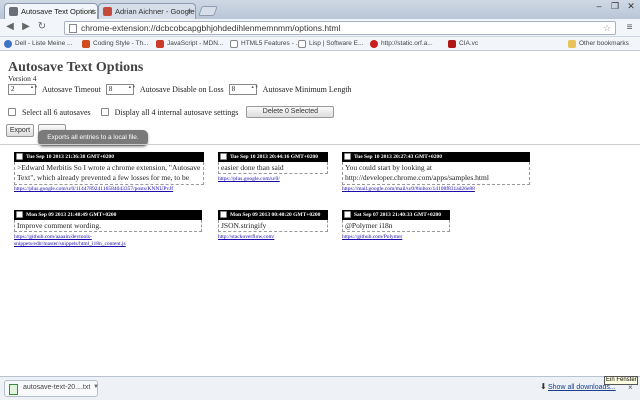 The width and height of the screenshot is (640, 400). What do you see at coordinates (273, 179) in the screenshot?
I see `entry-url: https://plus.google.com/u/0/` at bounding box center [273, 179].